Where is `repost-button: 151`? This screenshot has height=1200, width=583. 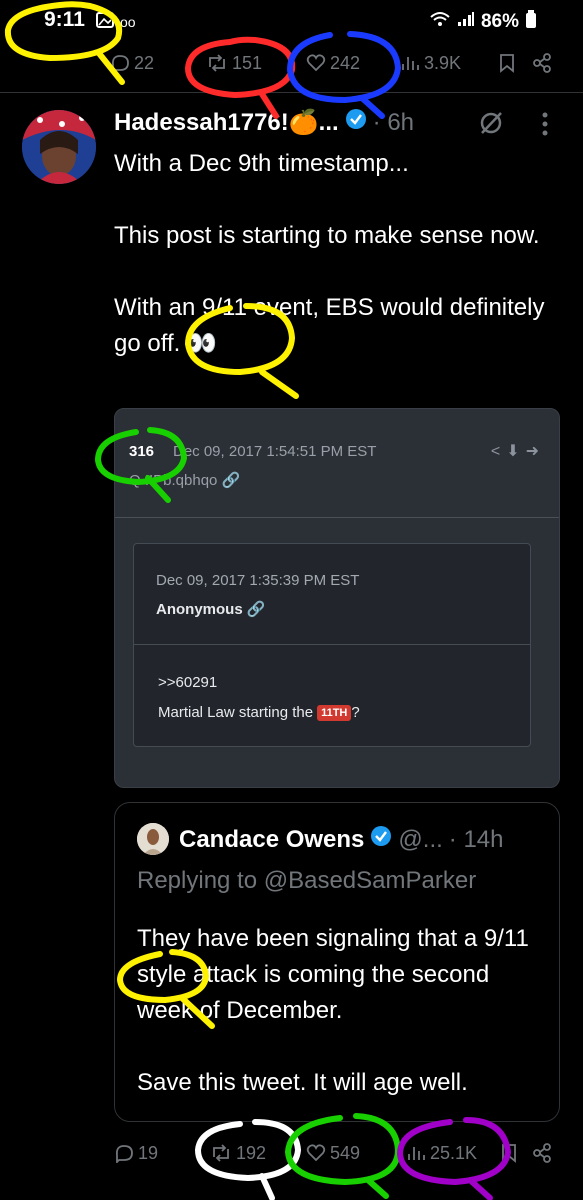
repost-button: 151 is located at coordinates (234, 63).